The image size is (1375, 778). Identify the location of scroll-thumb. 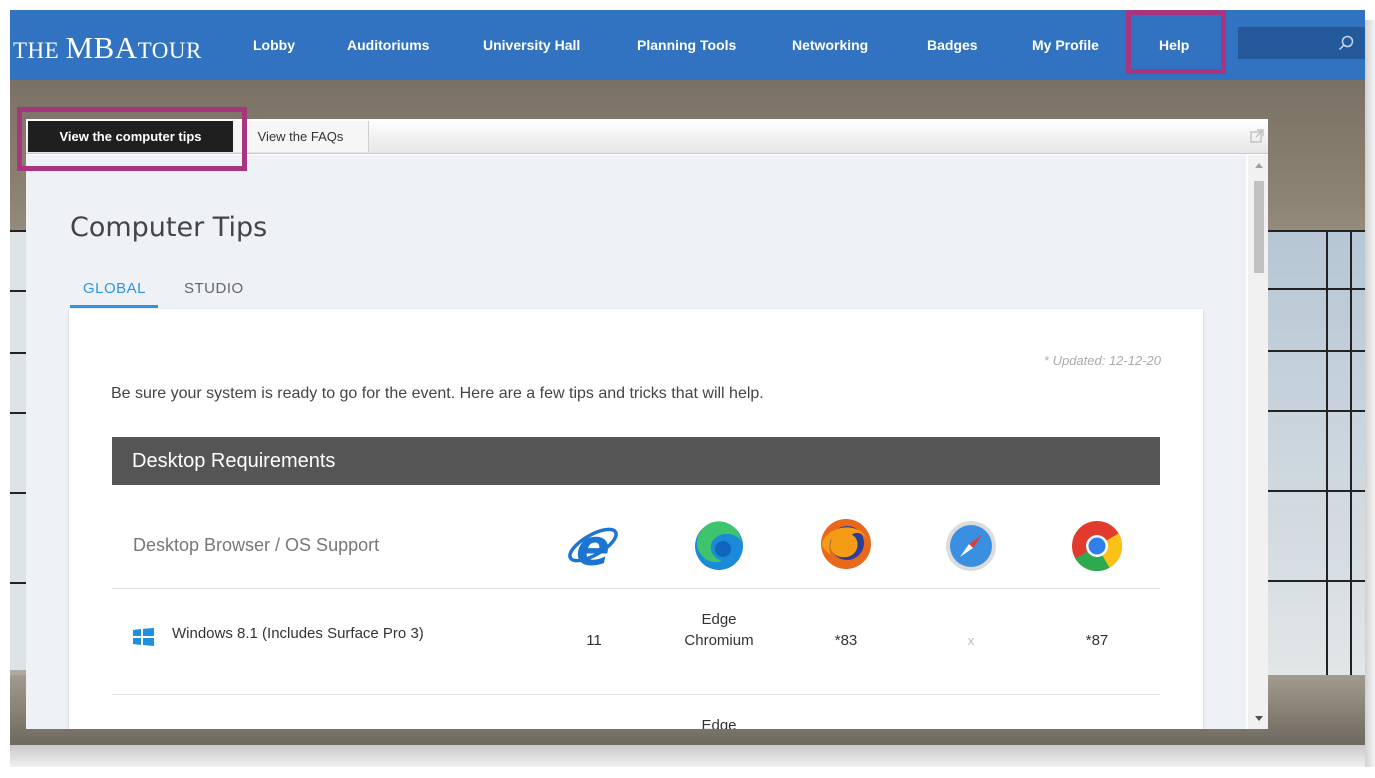
(1259, 227).